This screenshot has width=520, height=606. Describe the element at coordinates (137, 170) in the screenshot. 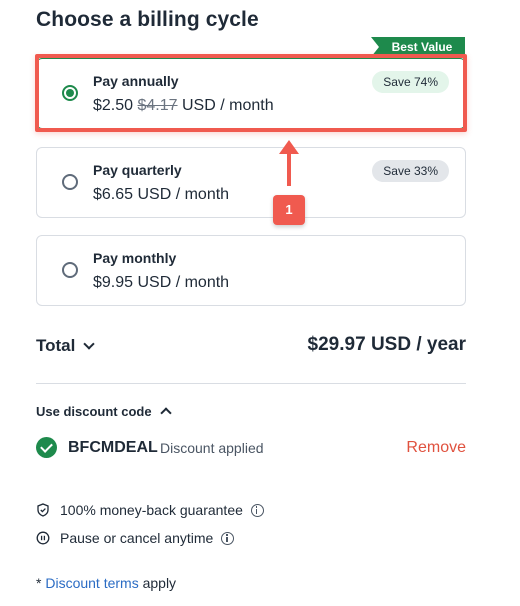

I see `plan-name: Pay quarterly` at that location.